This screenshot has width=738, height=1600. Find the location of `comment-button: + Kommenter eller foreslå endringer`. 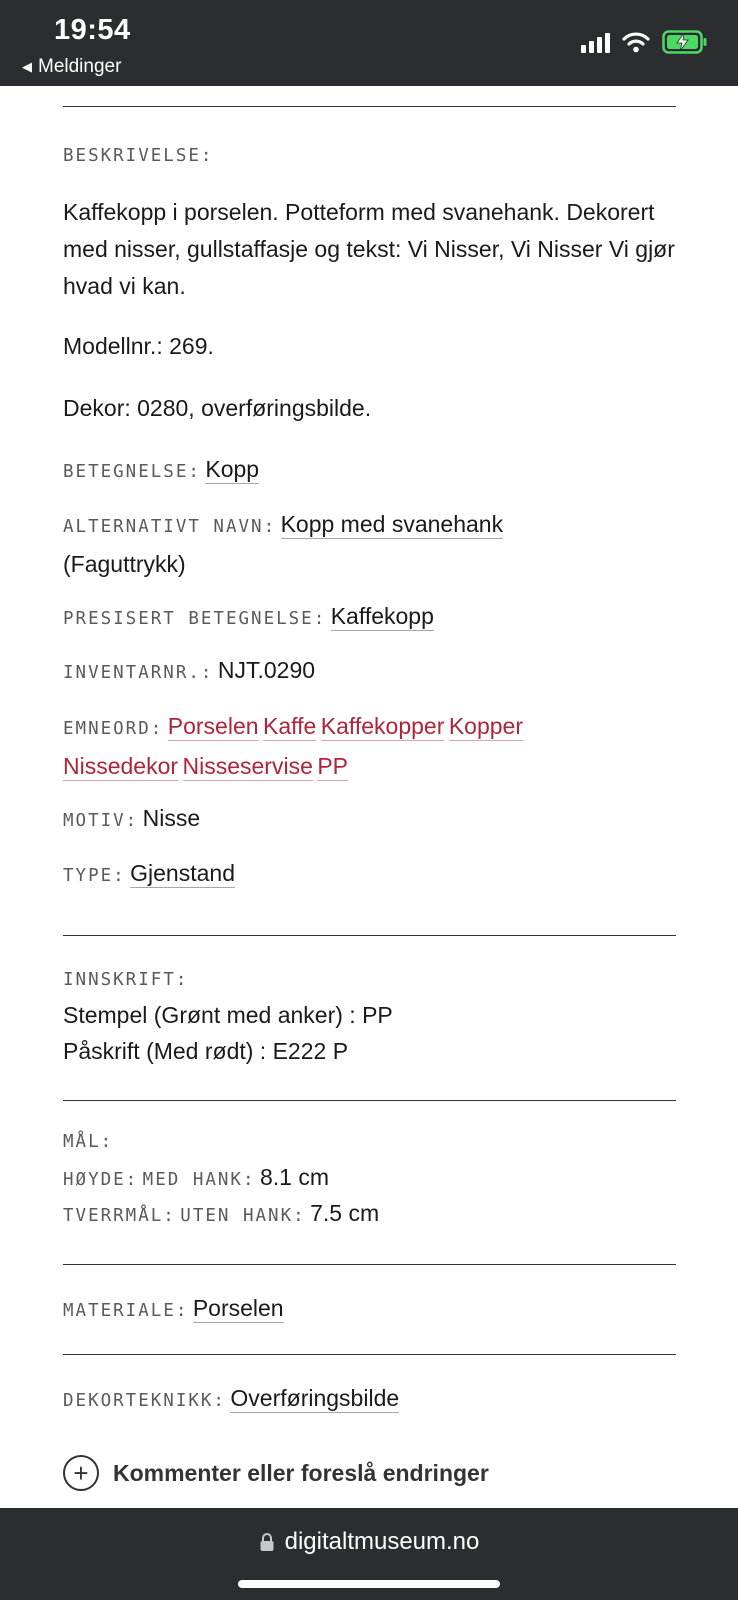

comment-button: + Kommenter eller foreslå endringer is located at coordinates (276, 1473).